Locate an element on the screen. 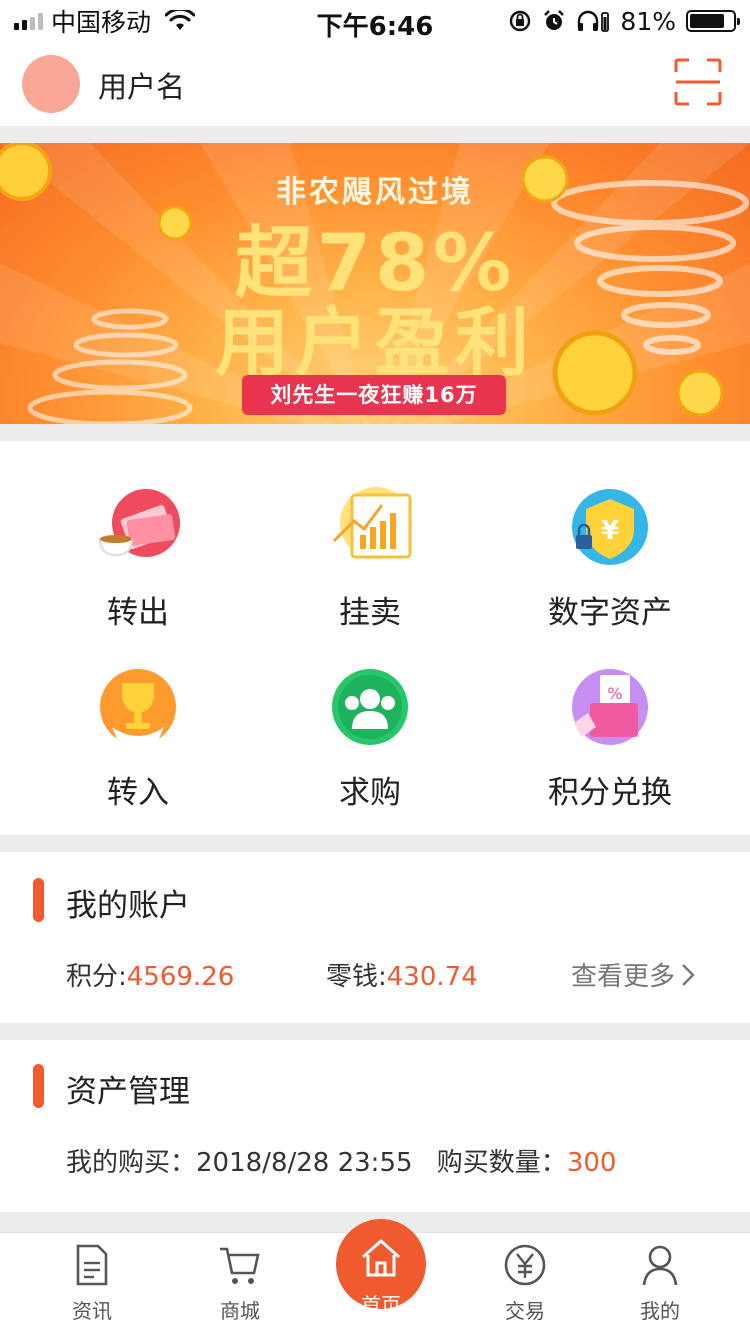  cart-icon is located at coordinates (240, 1265).